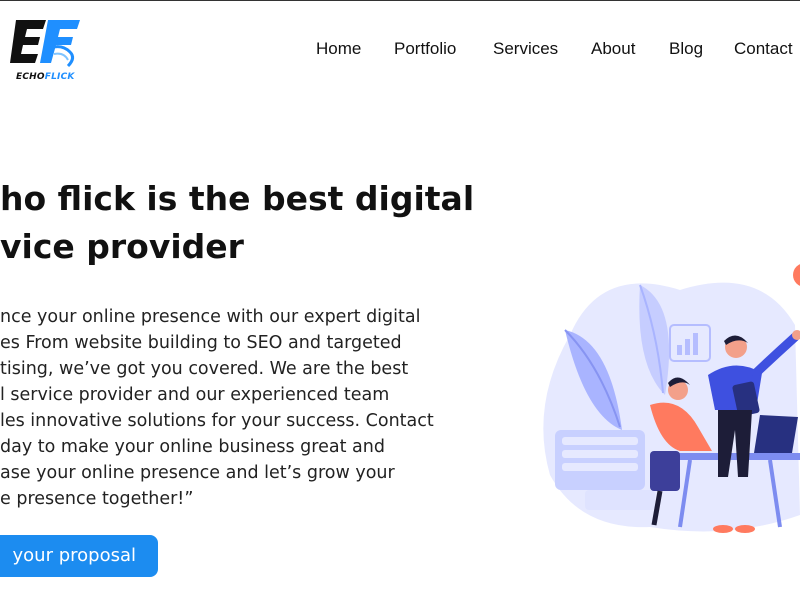 The height and width of the screenshot is (600, 800). I want to click on hero-description-line: e presence together!”, so click(97, 499).